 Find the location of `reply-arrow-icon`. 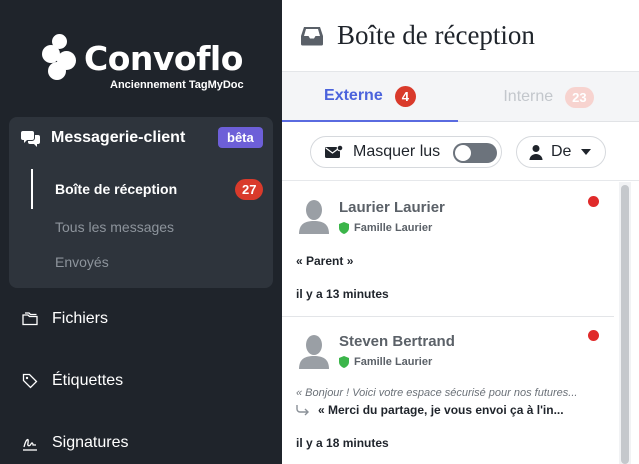

reply-arrow-icon is located at coordinates (302, 410).